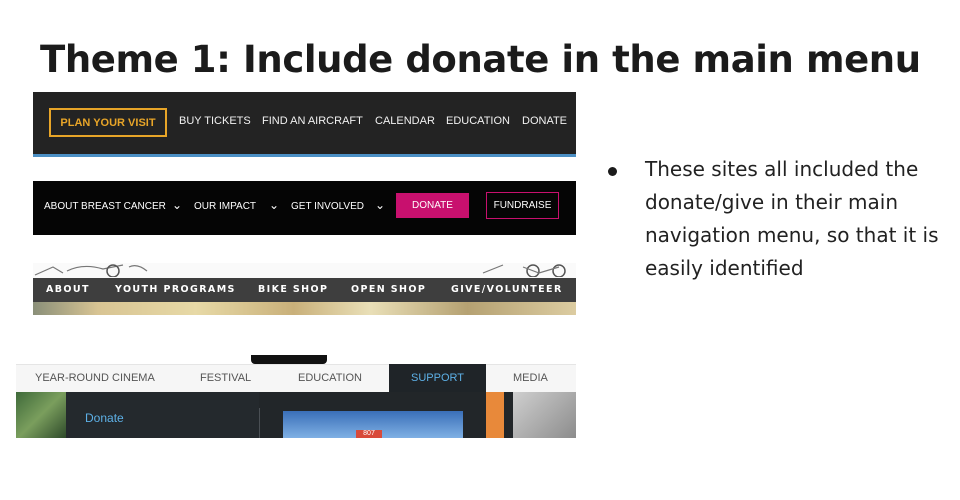  I want to click on plan-your-visit-button: PLAN YOUR VISIT, so click(108, 122).